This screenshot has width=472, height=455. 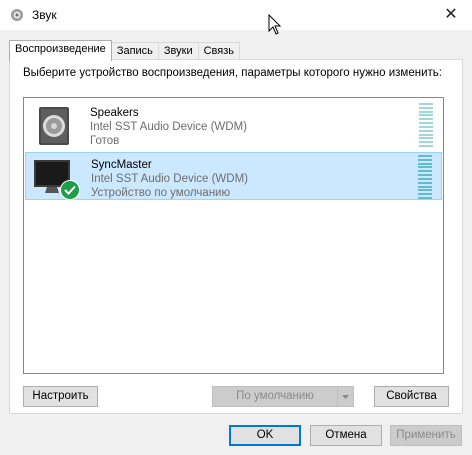 I want to click on properties-button: Свойства, so click(x=411, y=396).